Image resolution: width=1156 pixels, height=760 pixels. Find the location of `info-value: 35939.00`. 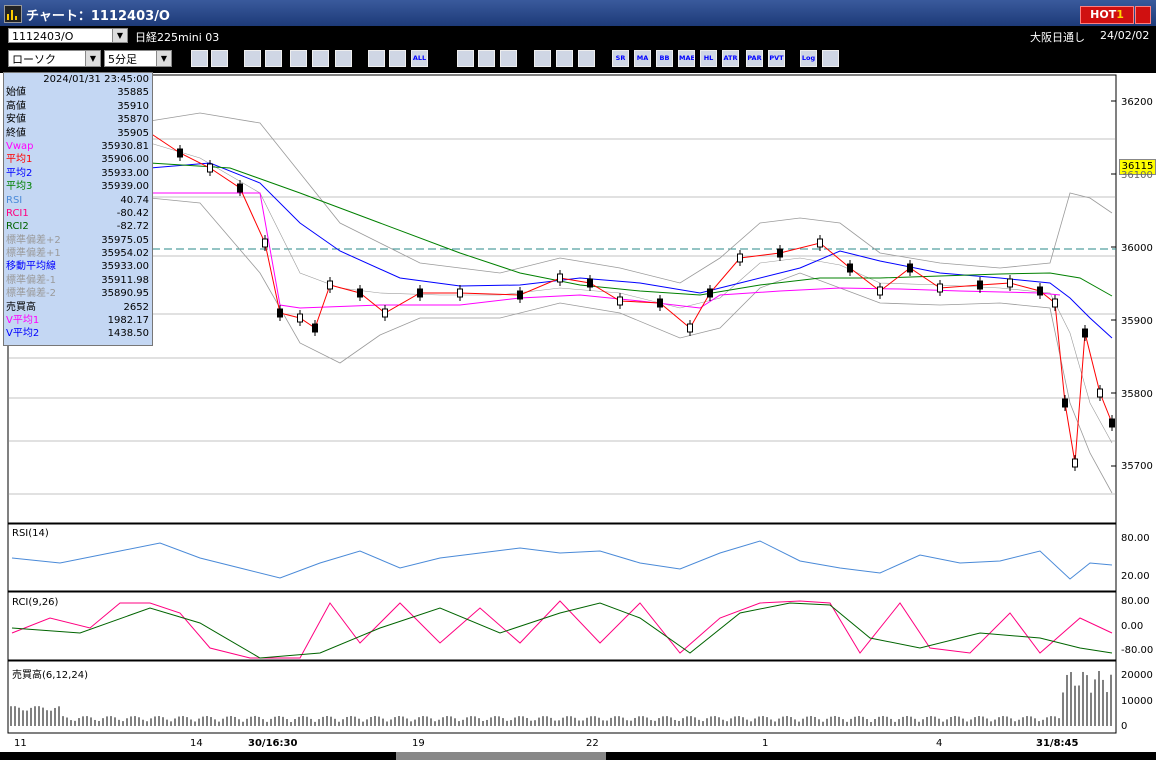

info-value: 35939.00 is located at coordinates (125, 187).